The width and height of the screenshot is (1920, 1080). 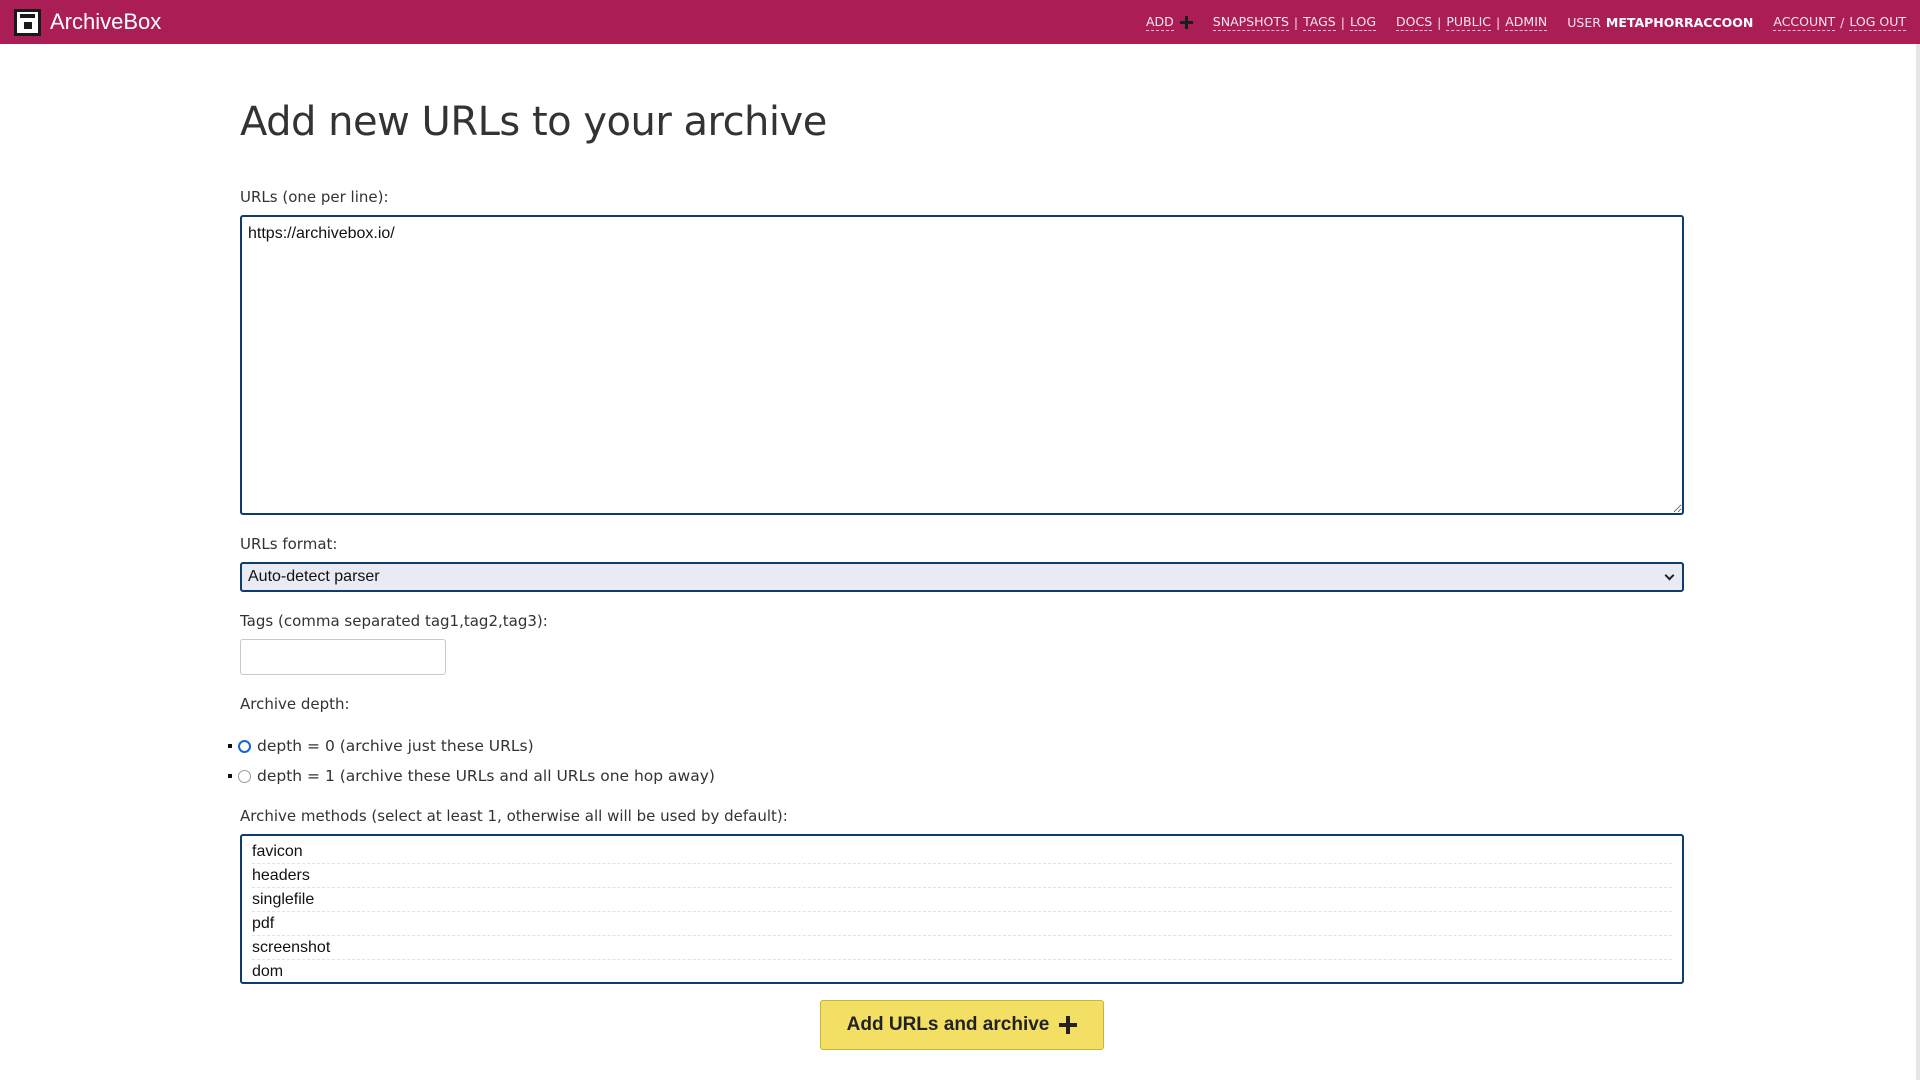 What do you see at coordinates (956, 746) in the screenshot?
I see `depth-option-0: depth = 0 (archive just these URLs)` at bounding box center [956, 746].